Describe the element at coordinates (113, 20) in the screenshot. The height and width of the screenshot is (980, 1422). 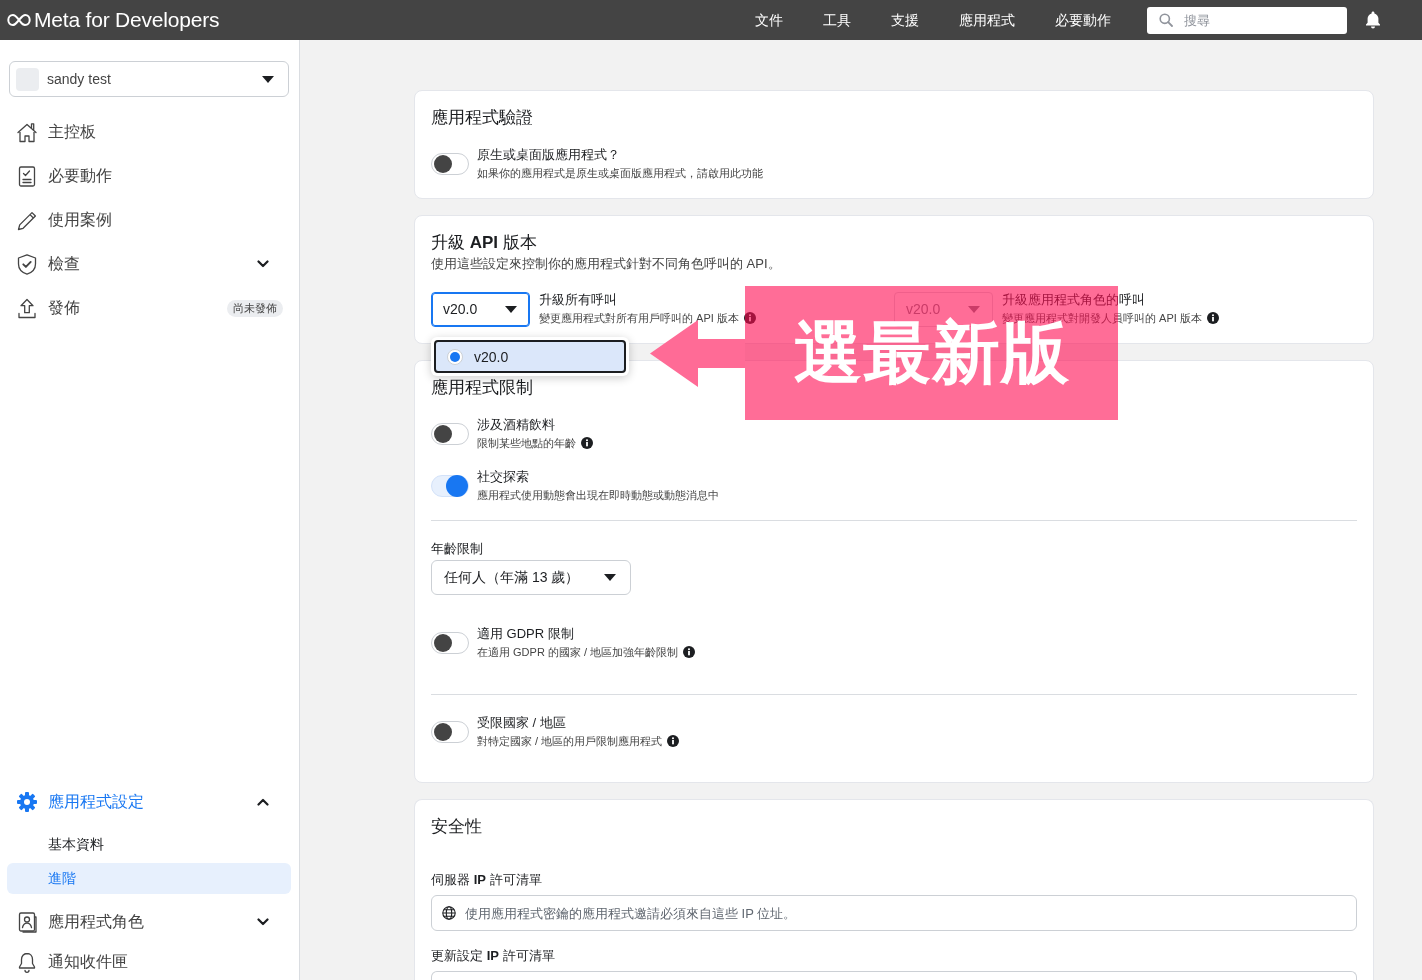
I see `brand-link: Meta for Developers` at that location.